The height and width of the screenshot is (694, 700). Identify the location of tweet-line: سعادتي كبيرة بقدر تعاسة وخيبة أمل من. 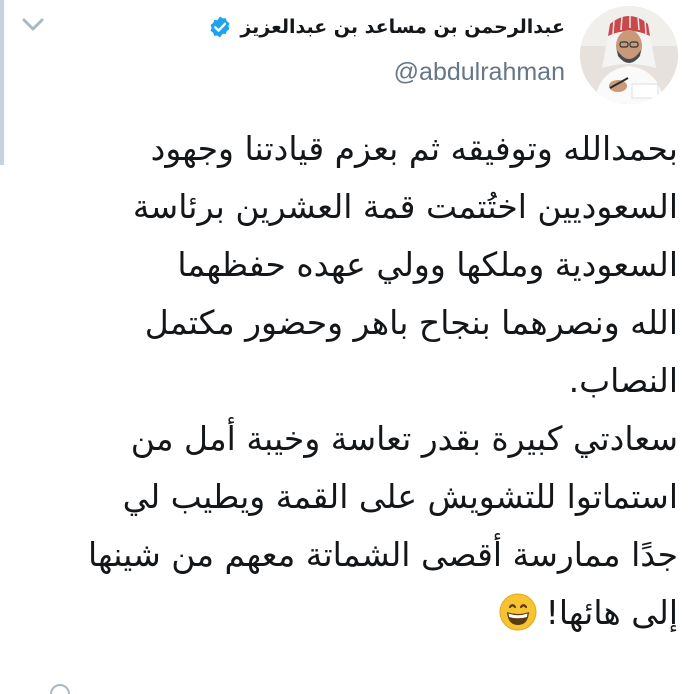
(404, 438).